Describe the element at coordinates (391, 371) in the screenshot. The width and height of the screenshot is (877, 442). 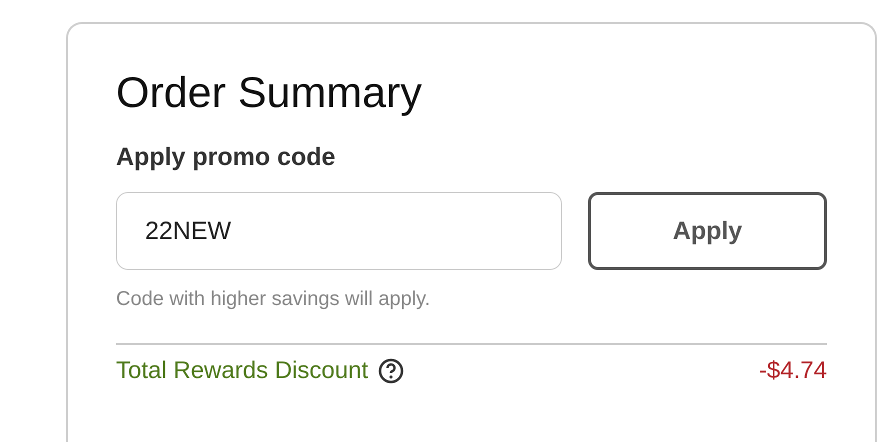
I see `help-icon` at that location.